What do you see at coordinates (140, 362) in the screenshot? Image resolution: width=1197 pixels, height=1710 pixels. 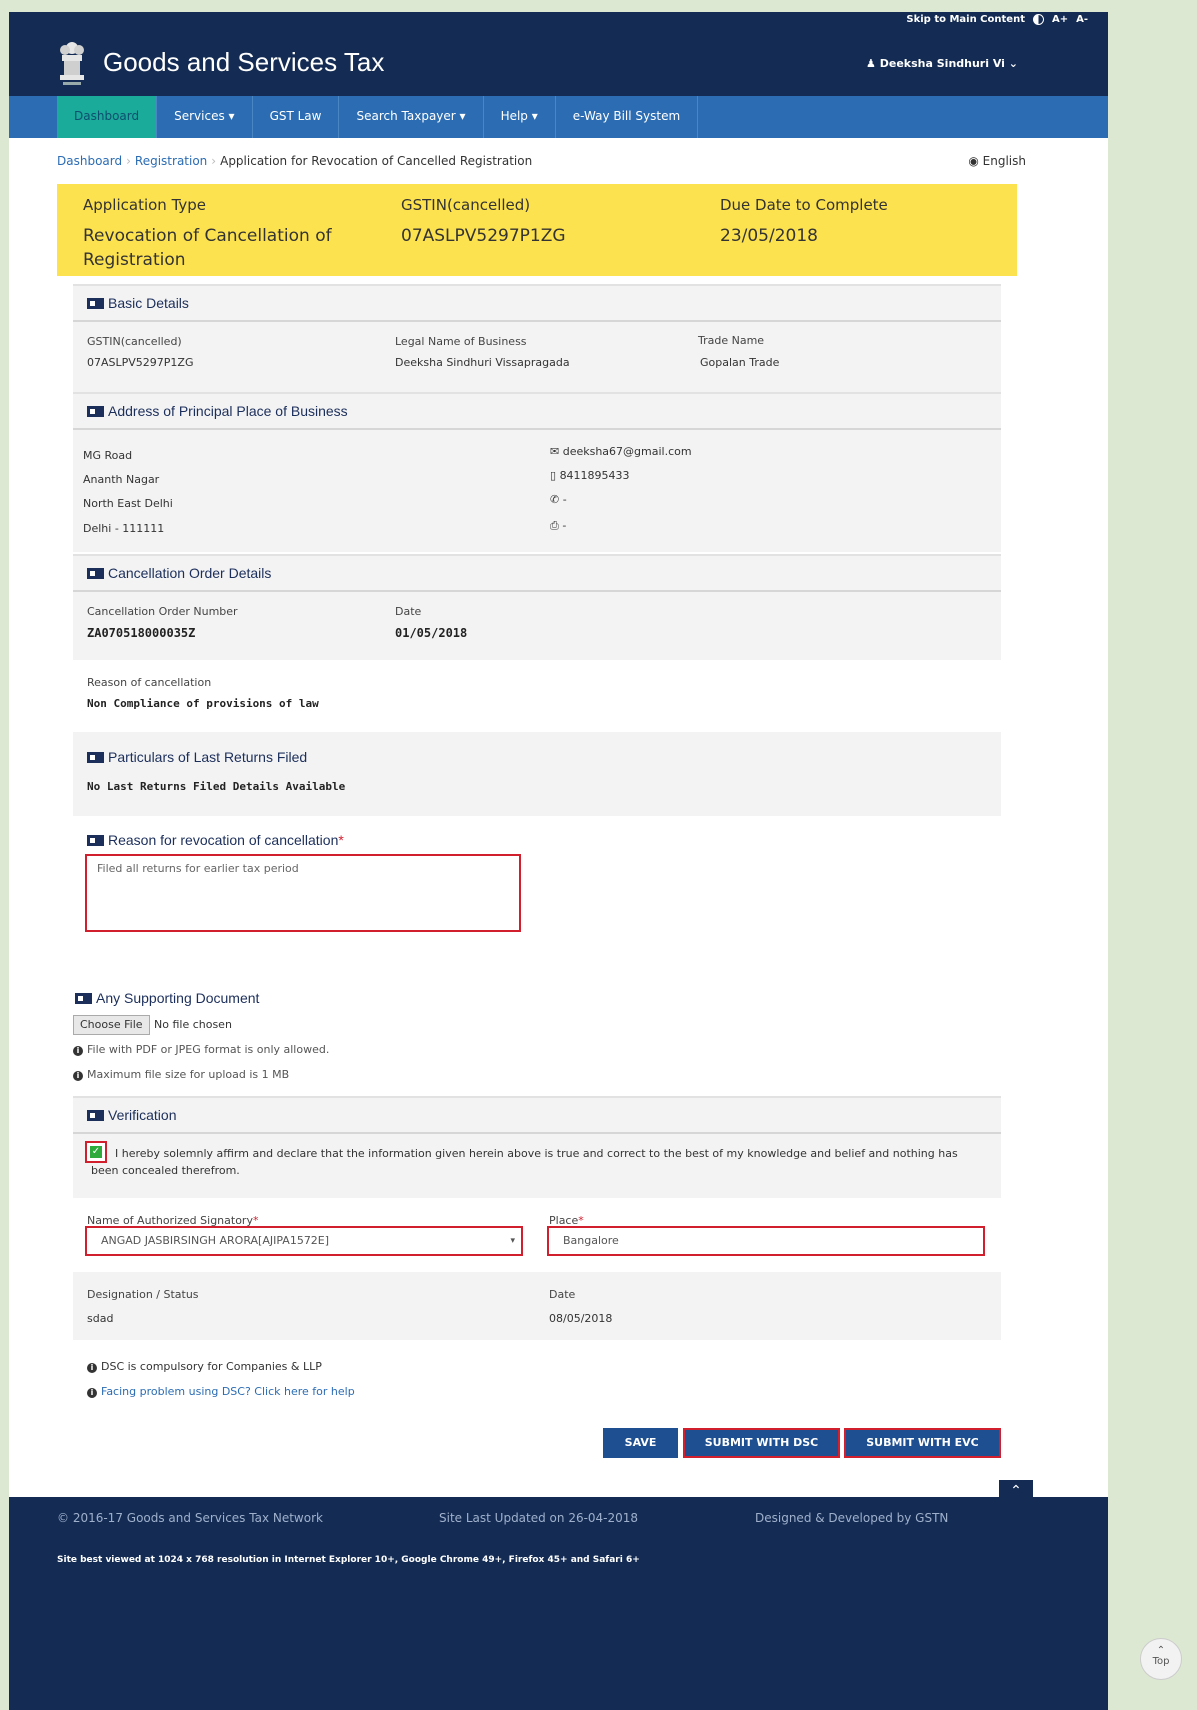 I see `basic-gstin-value: 07ASLPV5297P1ZG` at bounding box center [140, 362].